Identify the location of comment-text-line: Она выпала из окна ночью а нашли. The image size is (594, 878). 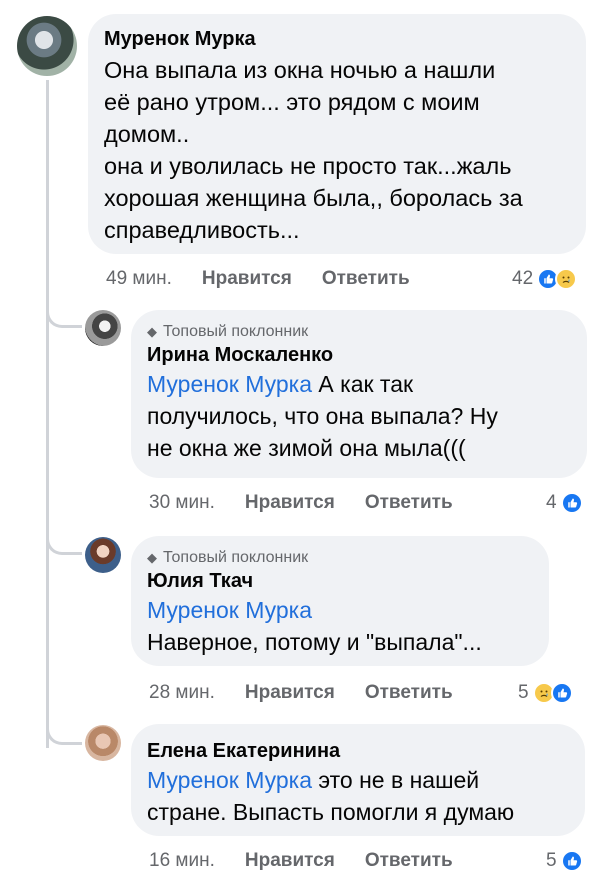
(300, 70).